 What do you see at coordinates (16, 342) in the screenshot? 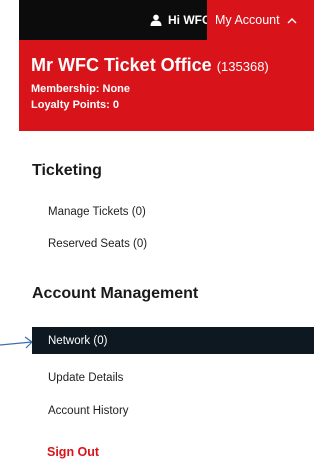
I see `annotation-arrow-icon` at bounding box center [16, 342].